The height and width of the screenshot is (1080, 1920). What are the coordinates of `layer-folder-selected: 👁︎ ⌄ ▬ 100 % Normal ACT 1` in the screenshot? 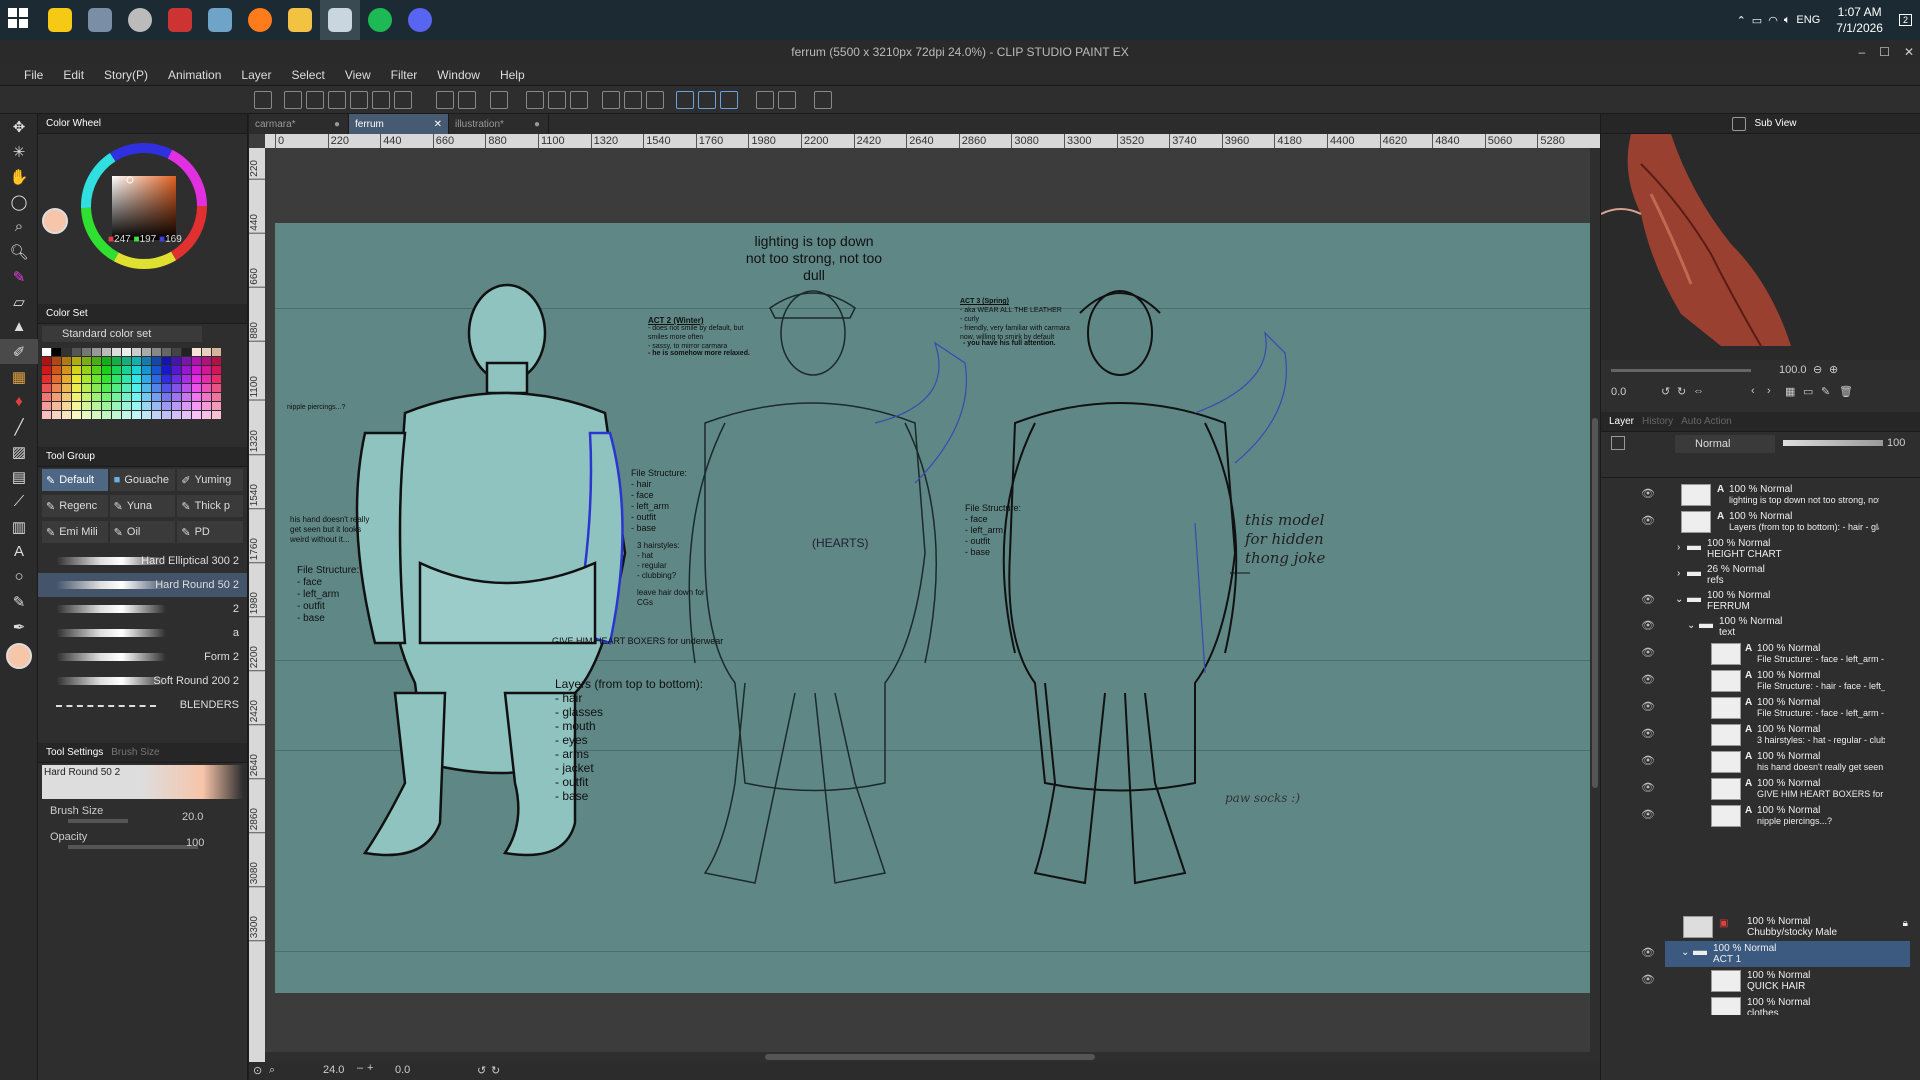 It's located at (1775, 954).